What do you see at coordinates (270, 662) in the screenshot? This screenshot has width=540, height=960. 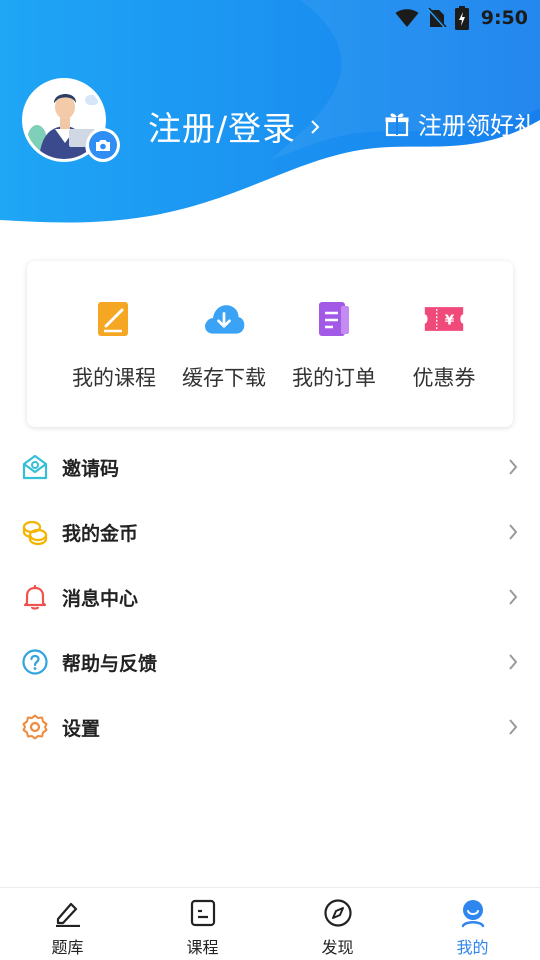 I see `menu-item-help-feedback: 帮助与反馈` at bounding box center [270, 662].